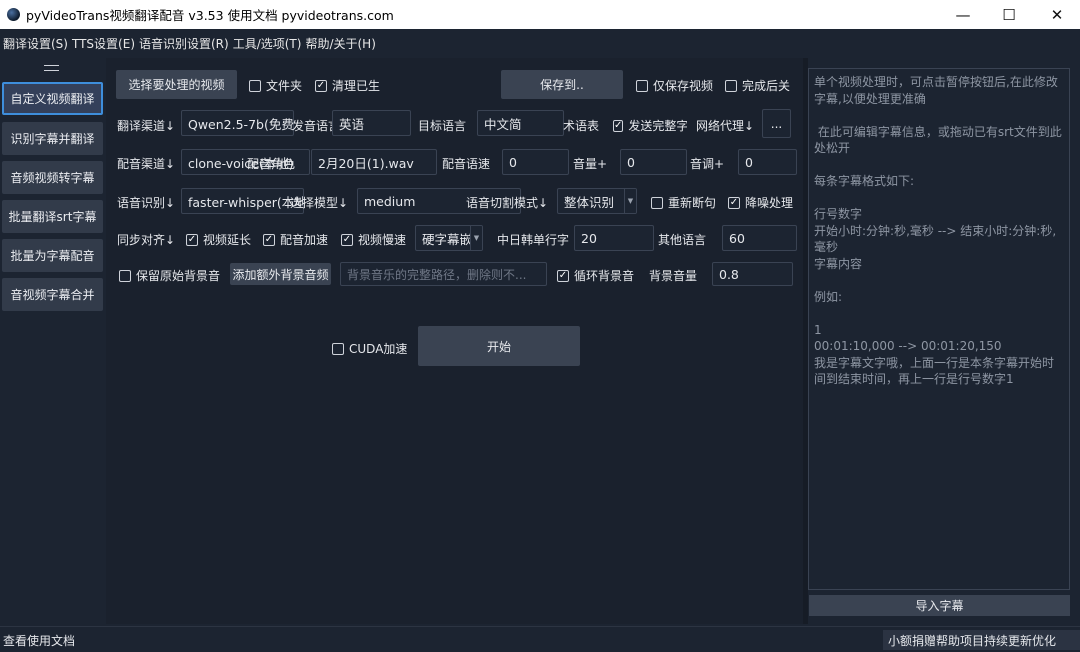 This screenshot has height=652, width=1080. I want to click on start-button: 开始, so click(499, 346).